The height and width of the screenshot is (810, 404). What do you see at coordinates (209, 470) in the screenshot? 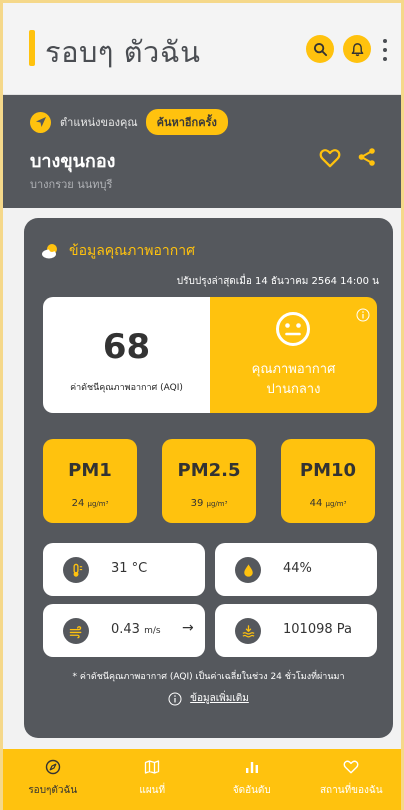
I see `pm-name: PM2.5` at bounding box center [209, 470].